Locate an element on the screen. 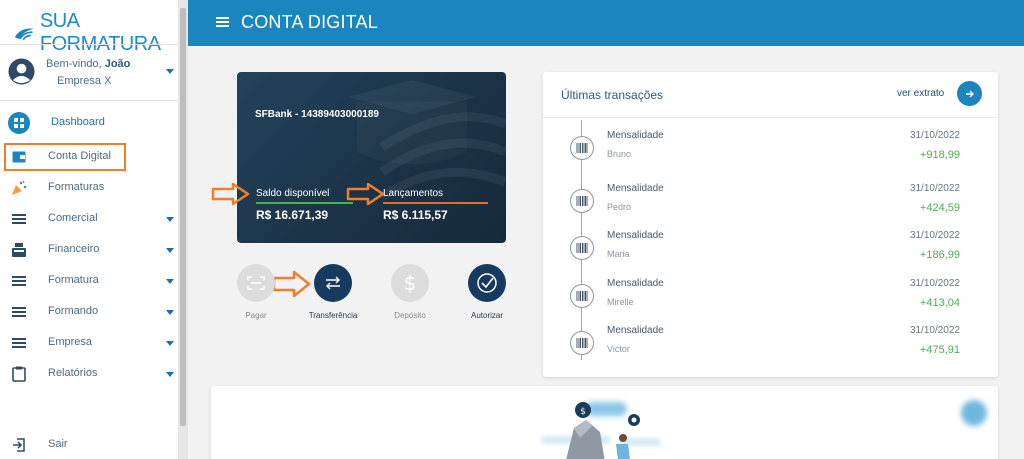 This screenshot has width=1024, height=459. transaction-name: Bruno is located at coordinates (619, 154).